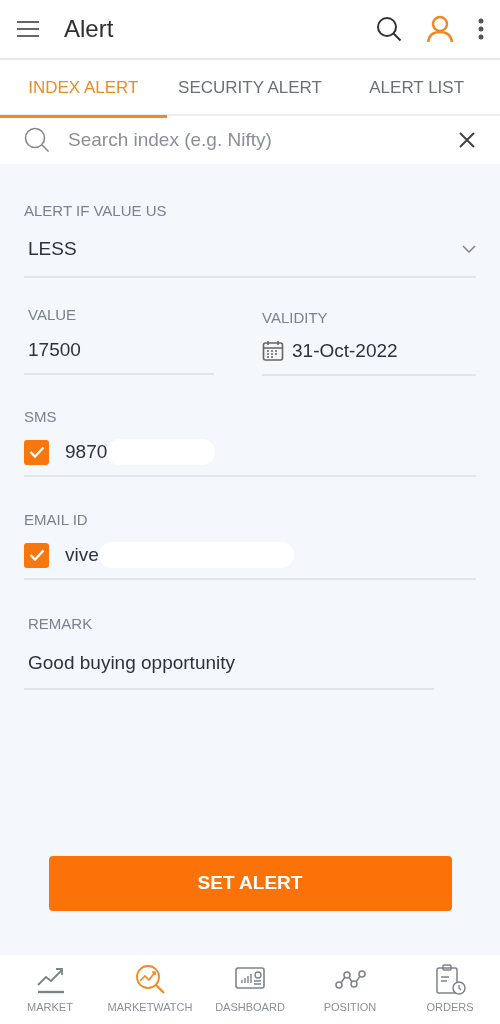 Image resolution: width=500 pixels, height=1024 pixels. I want to click on field-label: ALERT IF VALUE US, so click(96, 211).